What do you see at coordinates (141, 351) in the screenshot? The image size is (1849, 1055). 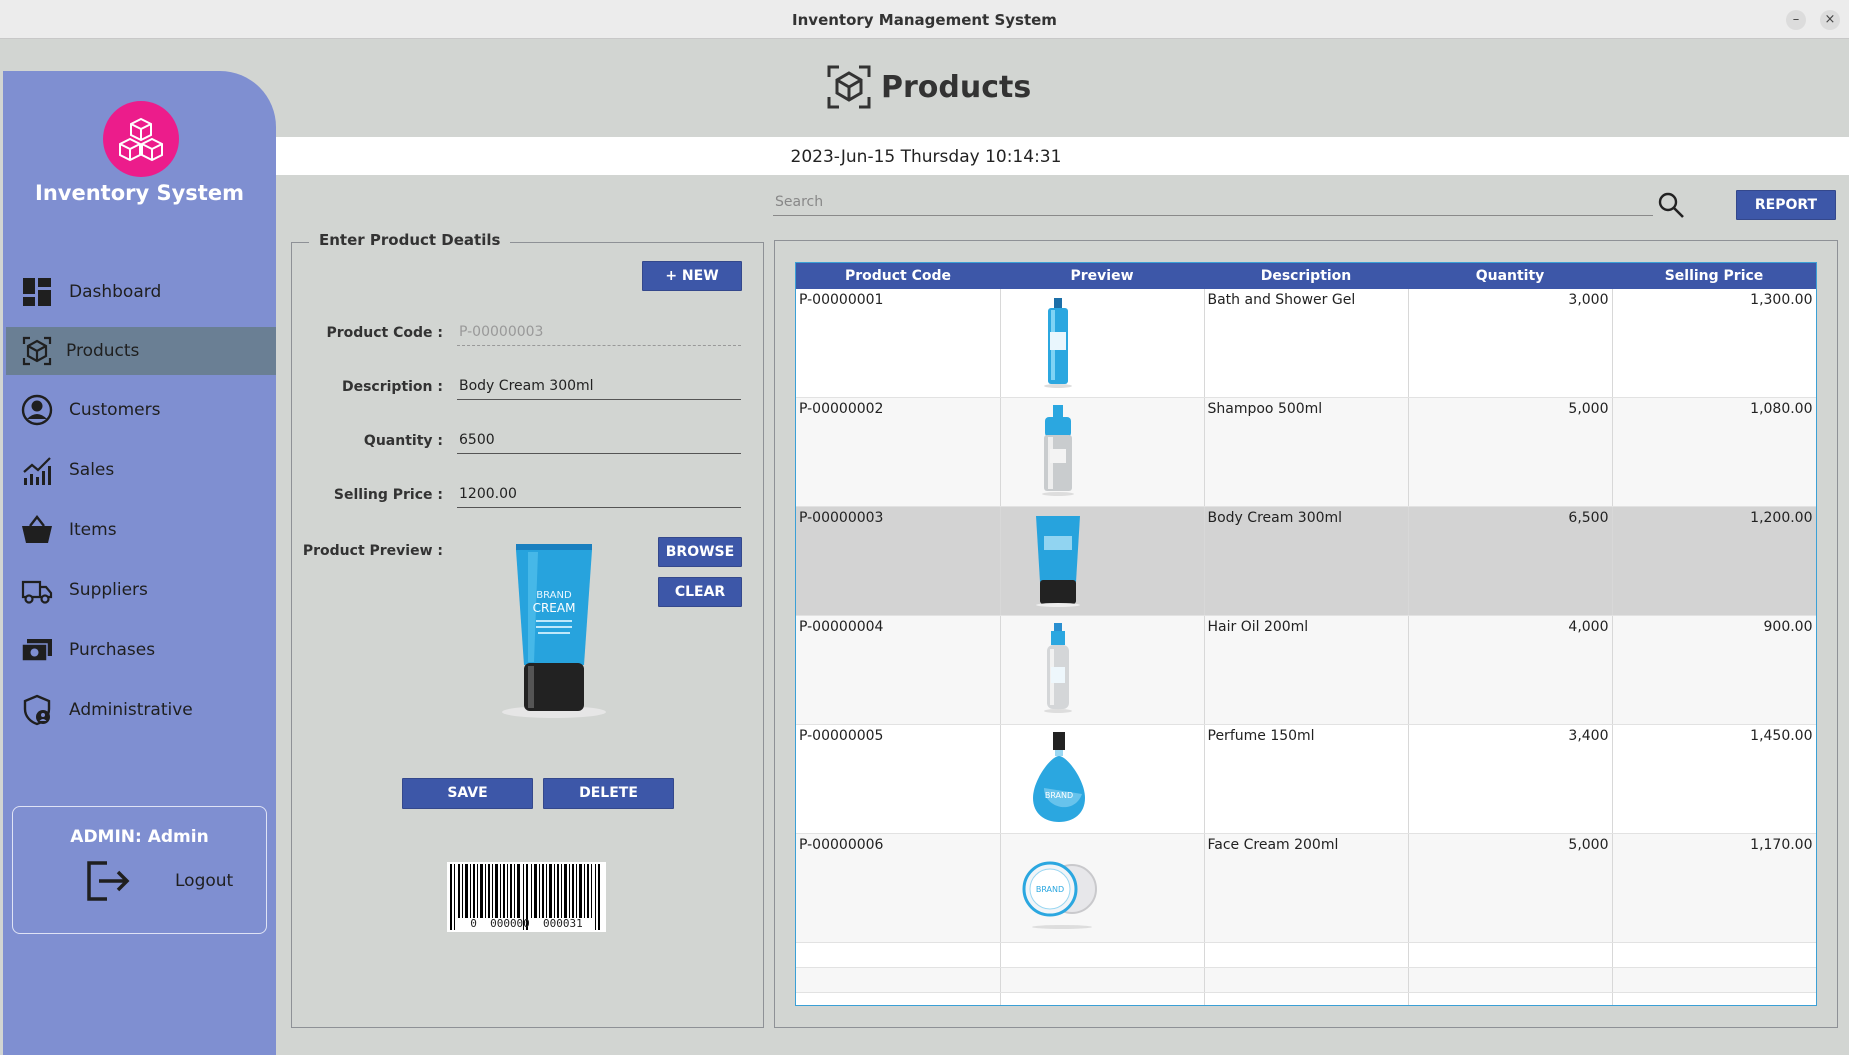 I see `sidebar-item-products: Products` at bounding box center [141, 351].